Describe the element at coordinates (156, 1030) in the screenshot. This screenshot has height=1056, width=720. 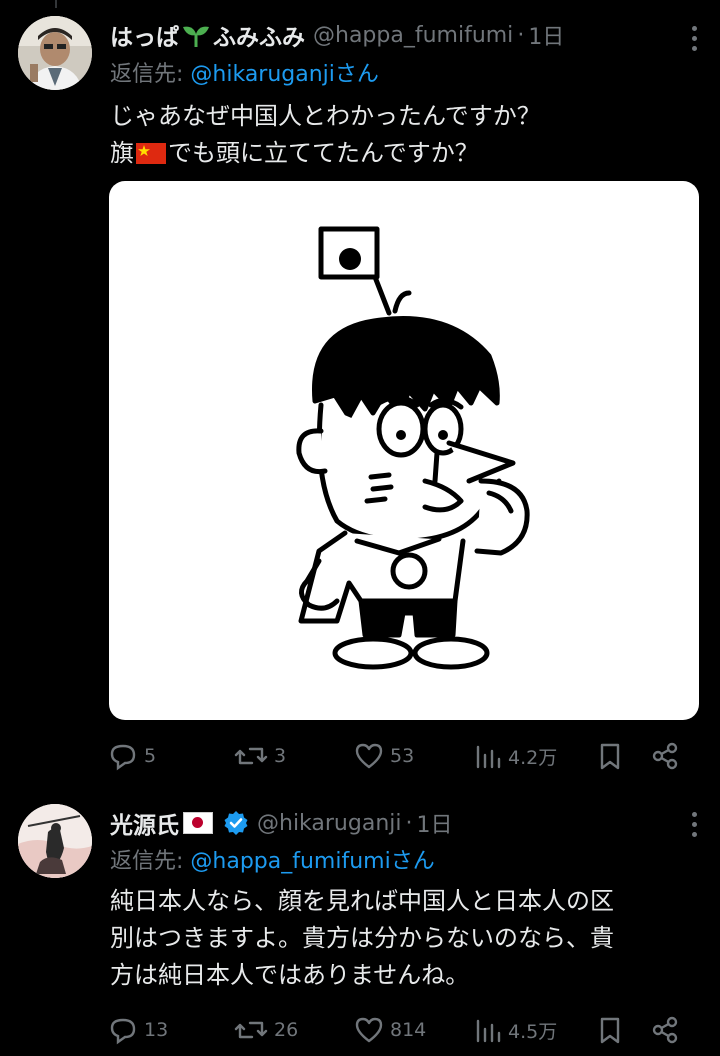
I see `reply-count: 13` at that location.